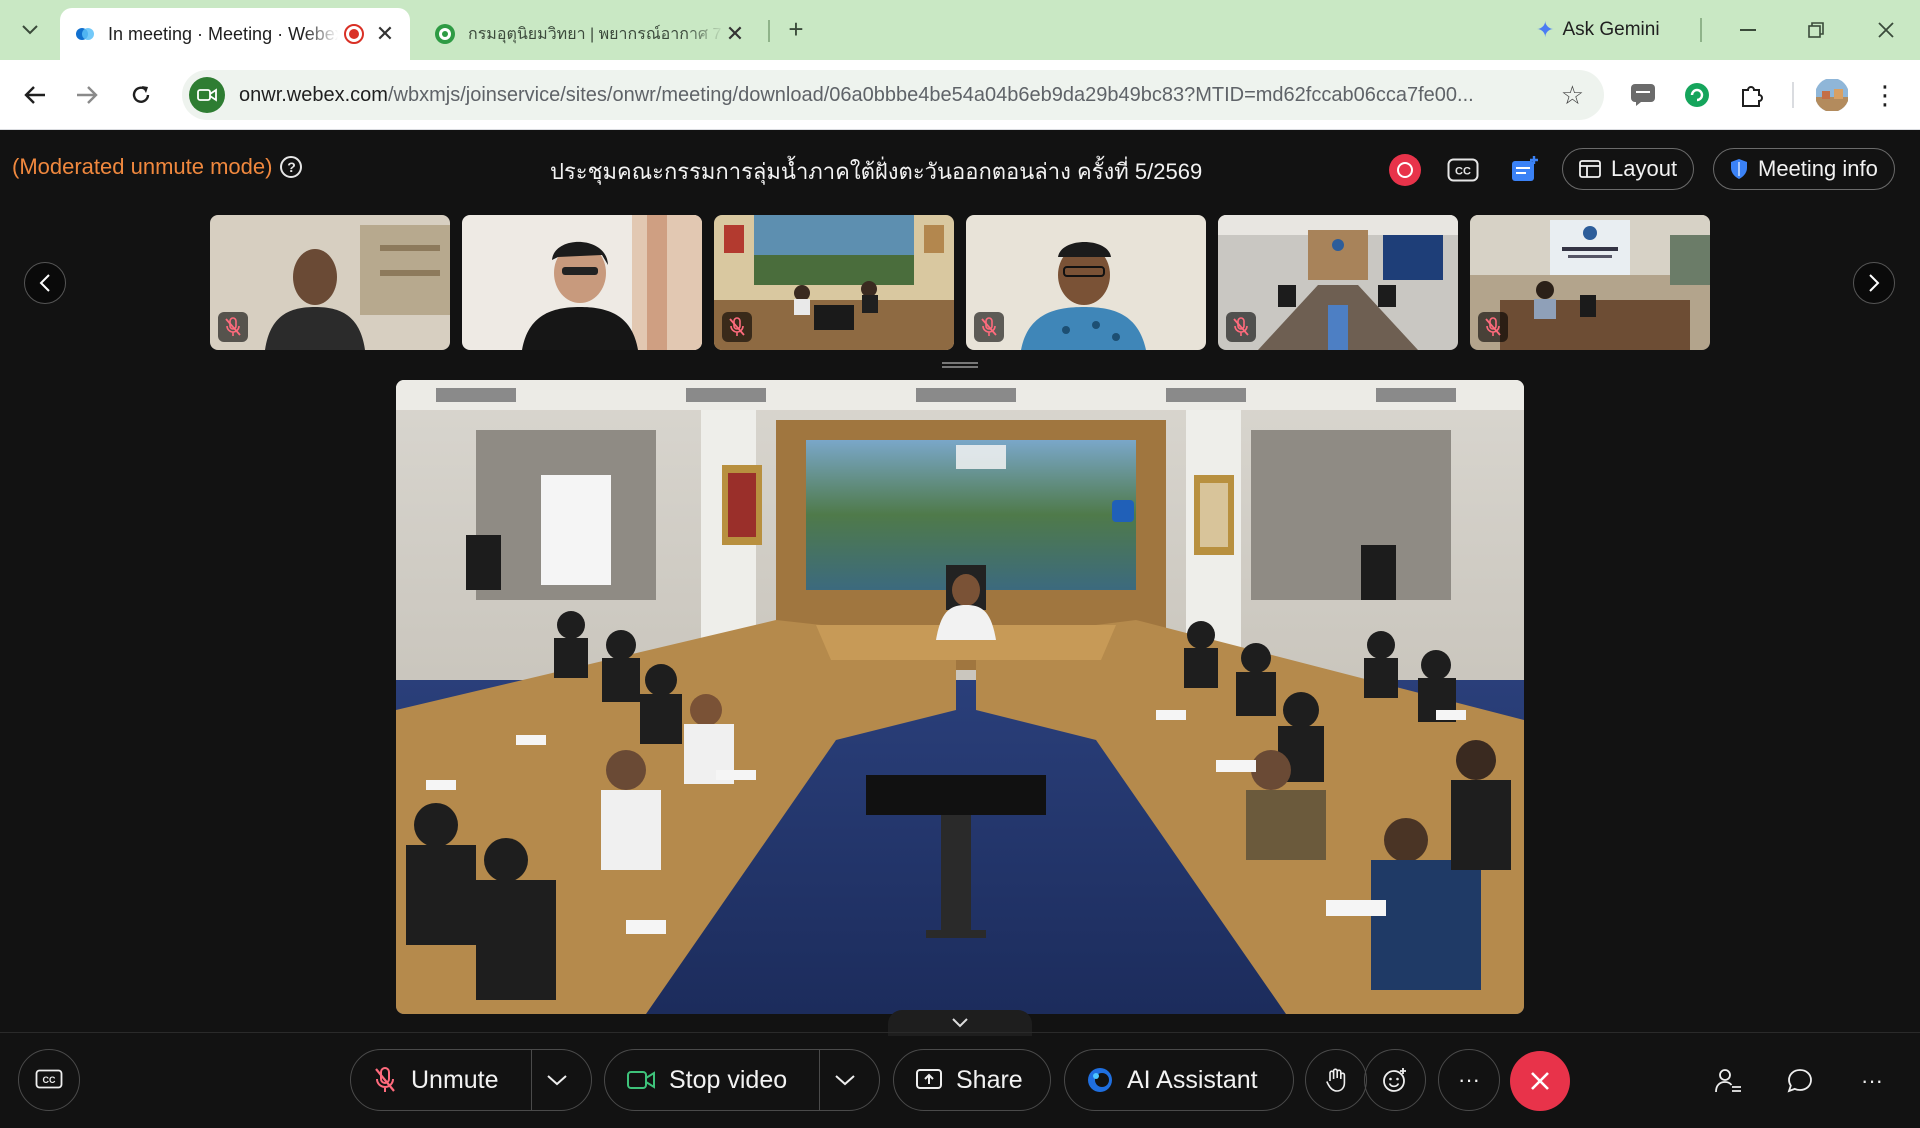 The image size is (1920, 1128). I want to click on minimize-window-icon, so click(1748, 30).